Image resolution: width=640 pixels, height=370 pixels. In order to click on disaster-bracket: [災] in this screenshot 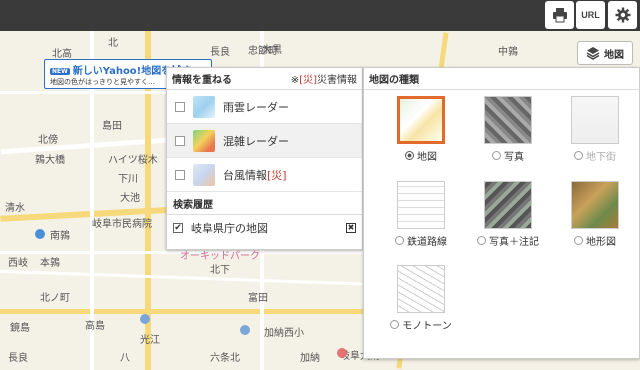, I will do `click(308, 80)`.